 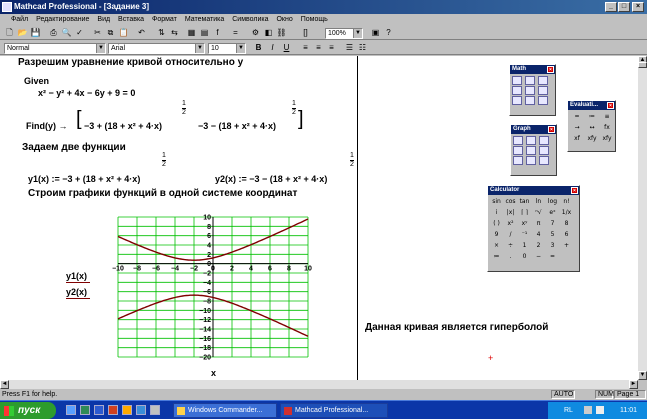 What do you see at coordinates (510, 235) in the screenshot?
I see `calculator-key-button: /` at bounding box center [510, 235].